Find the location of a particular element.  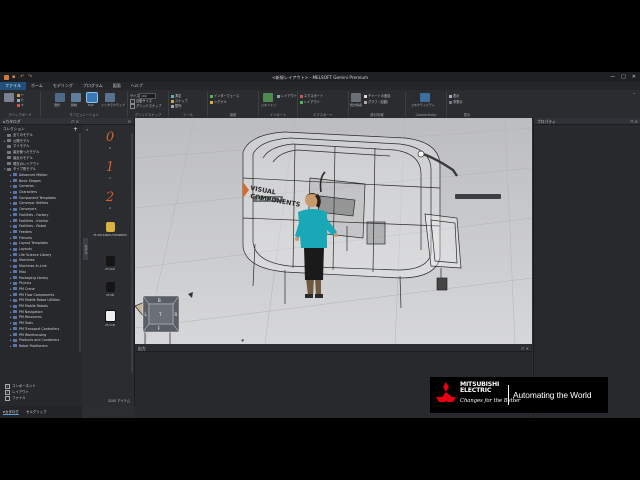

source-filter-checkbox: ✓ レイアウト is located at coordinates (17, 392).